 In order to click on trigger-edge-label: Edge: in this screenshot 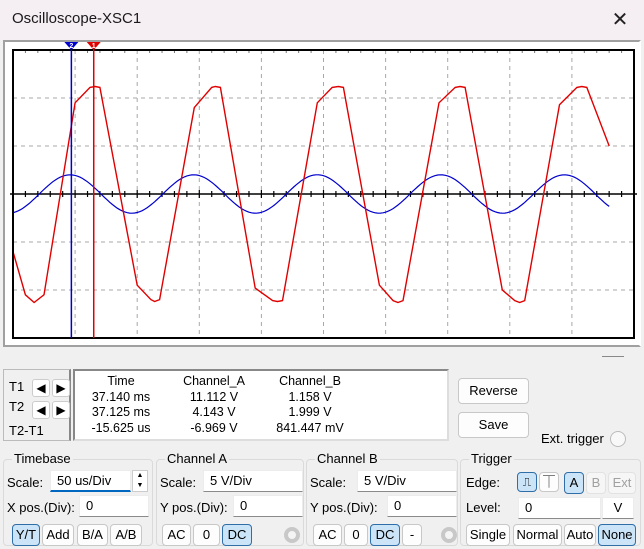, I will do `click(483, 482)`.